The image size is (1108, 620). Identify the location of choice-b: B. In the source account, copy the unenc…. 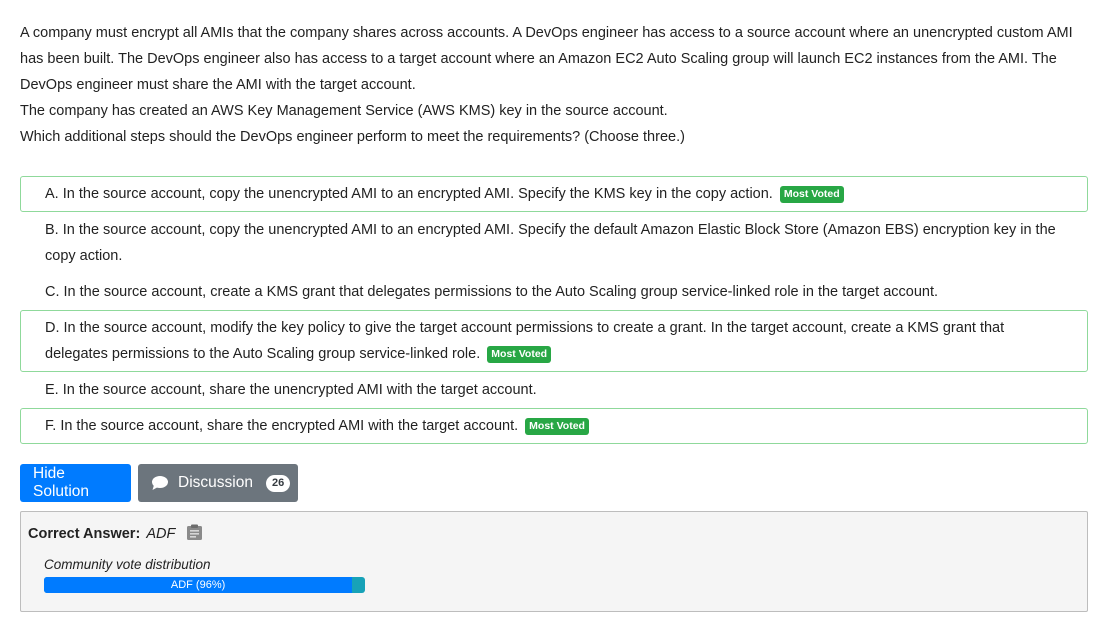
(554, 243).